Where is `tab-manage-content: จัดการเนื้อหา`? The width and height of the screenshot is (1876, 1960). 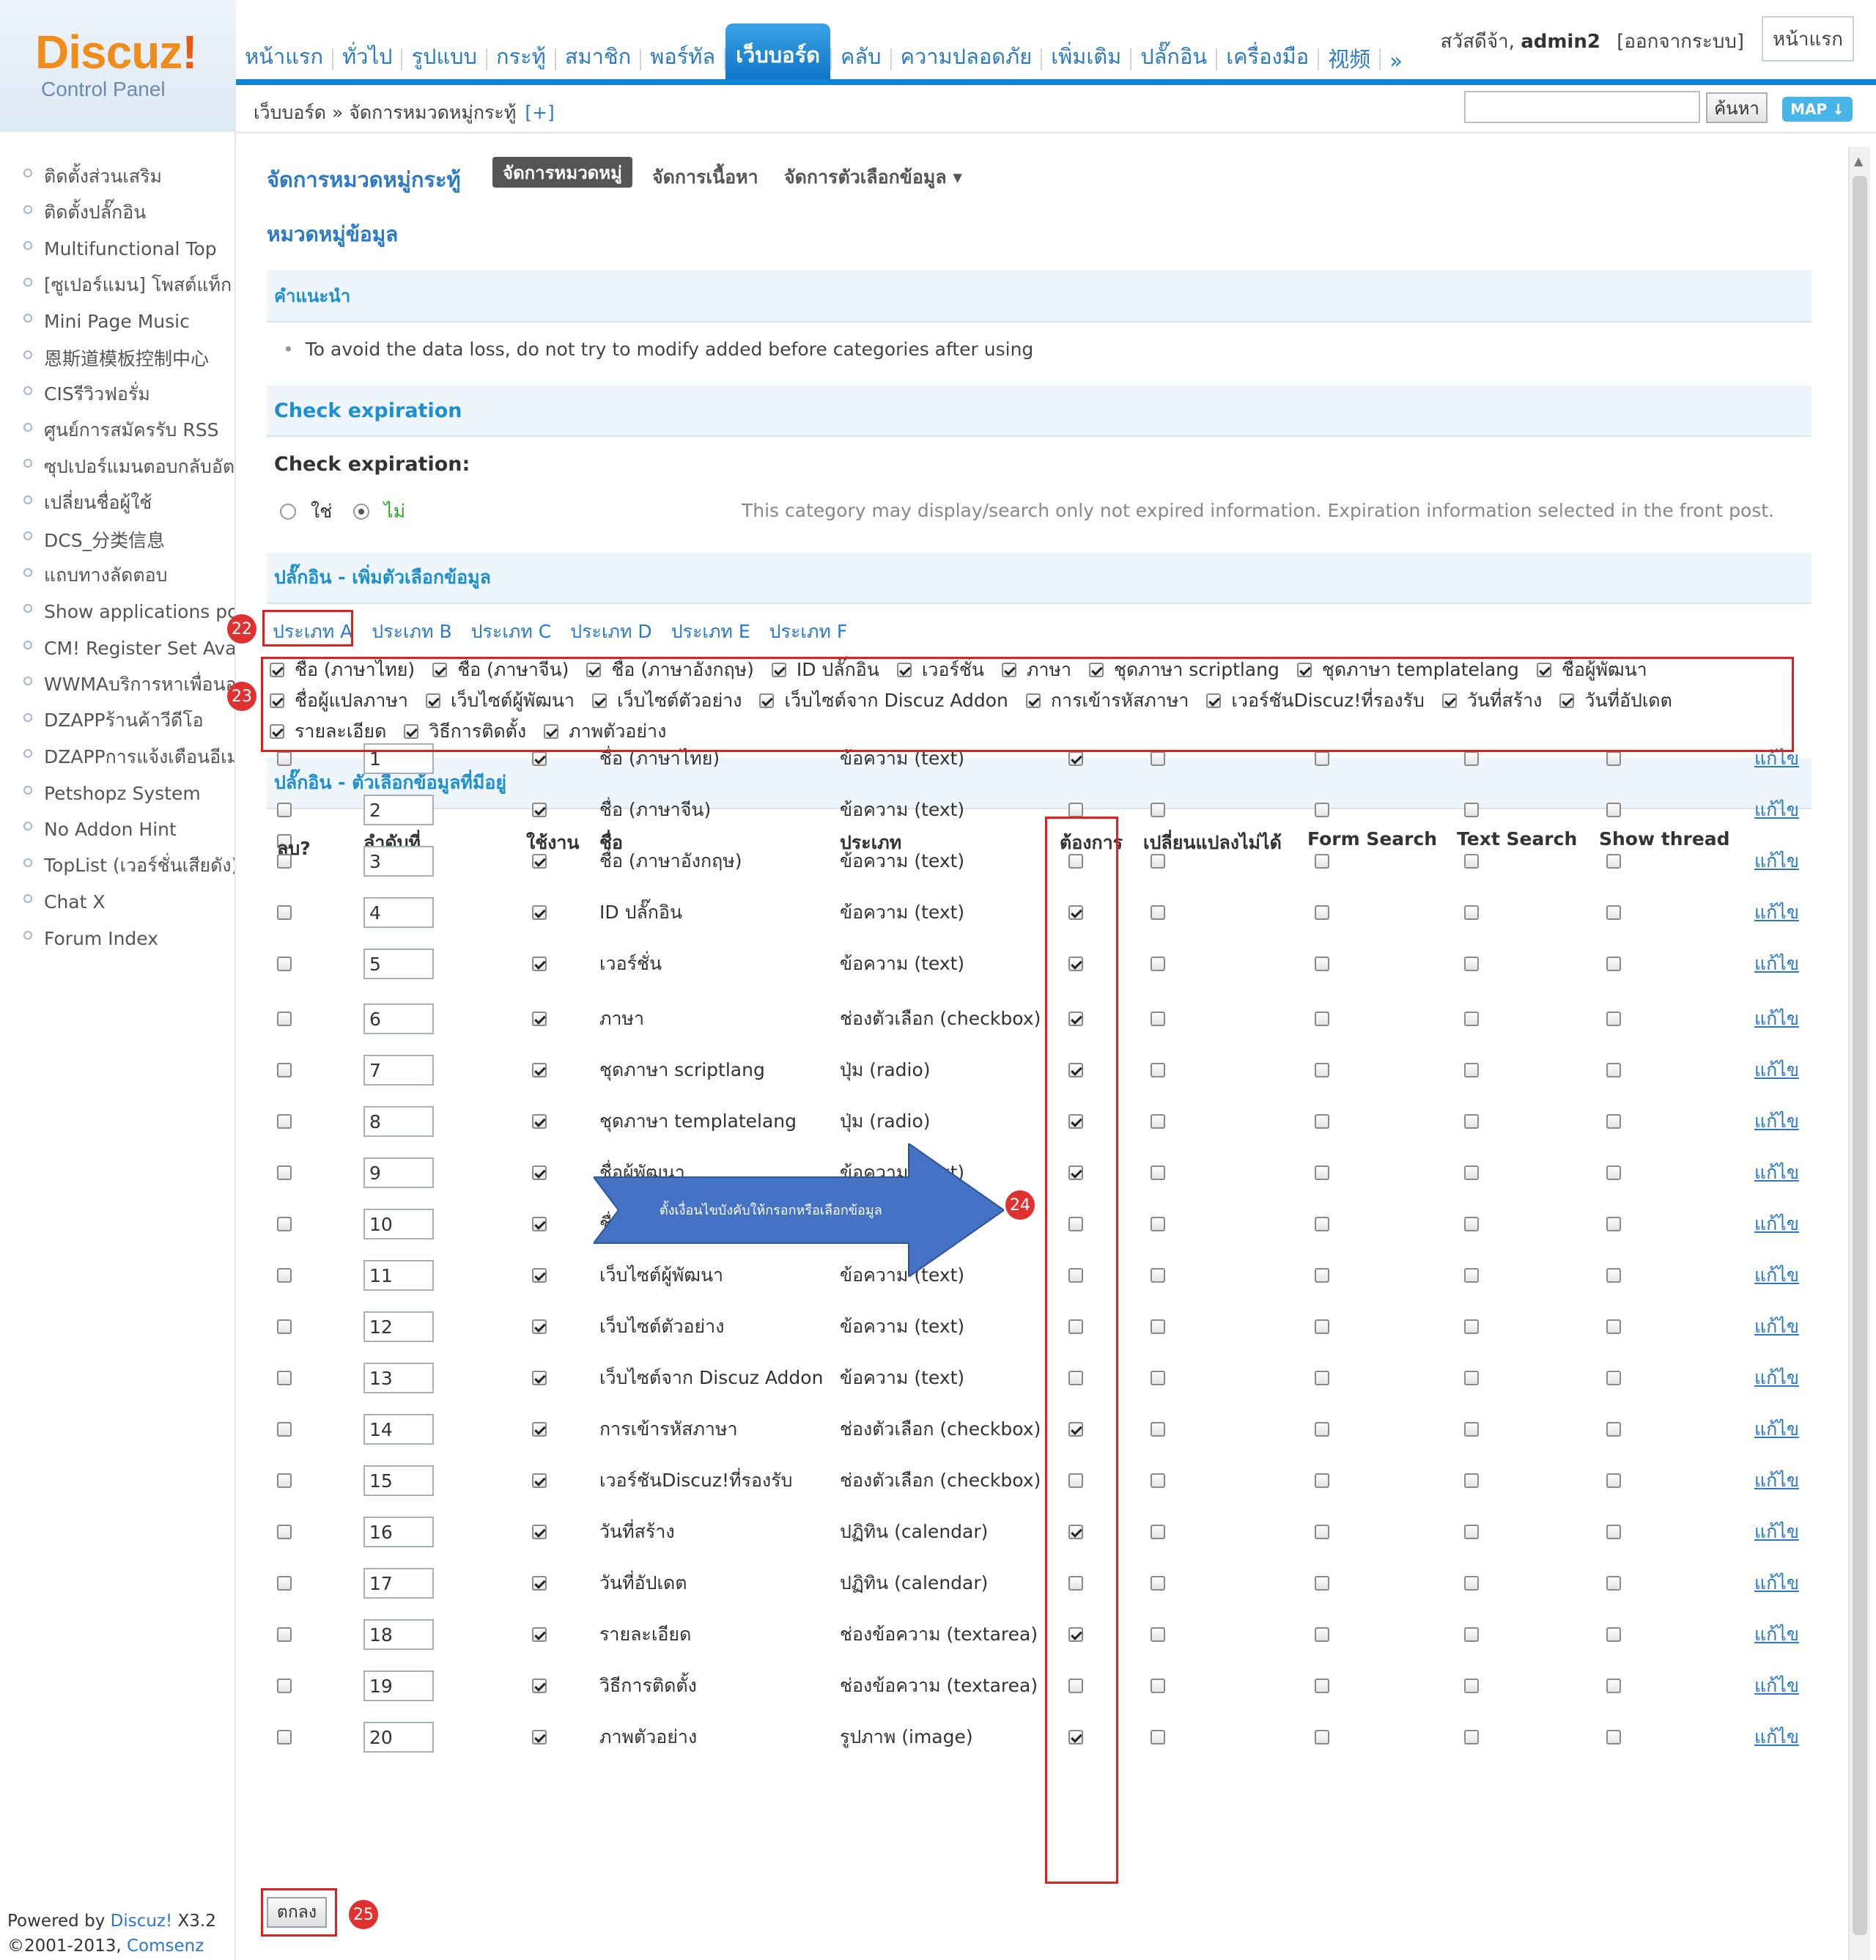 tab-manage-content: จัดการเนื้อหา is located at coordinates (705, 177).